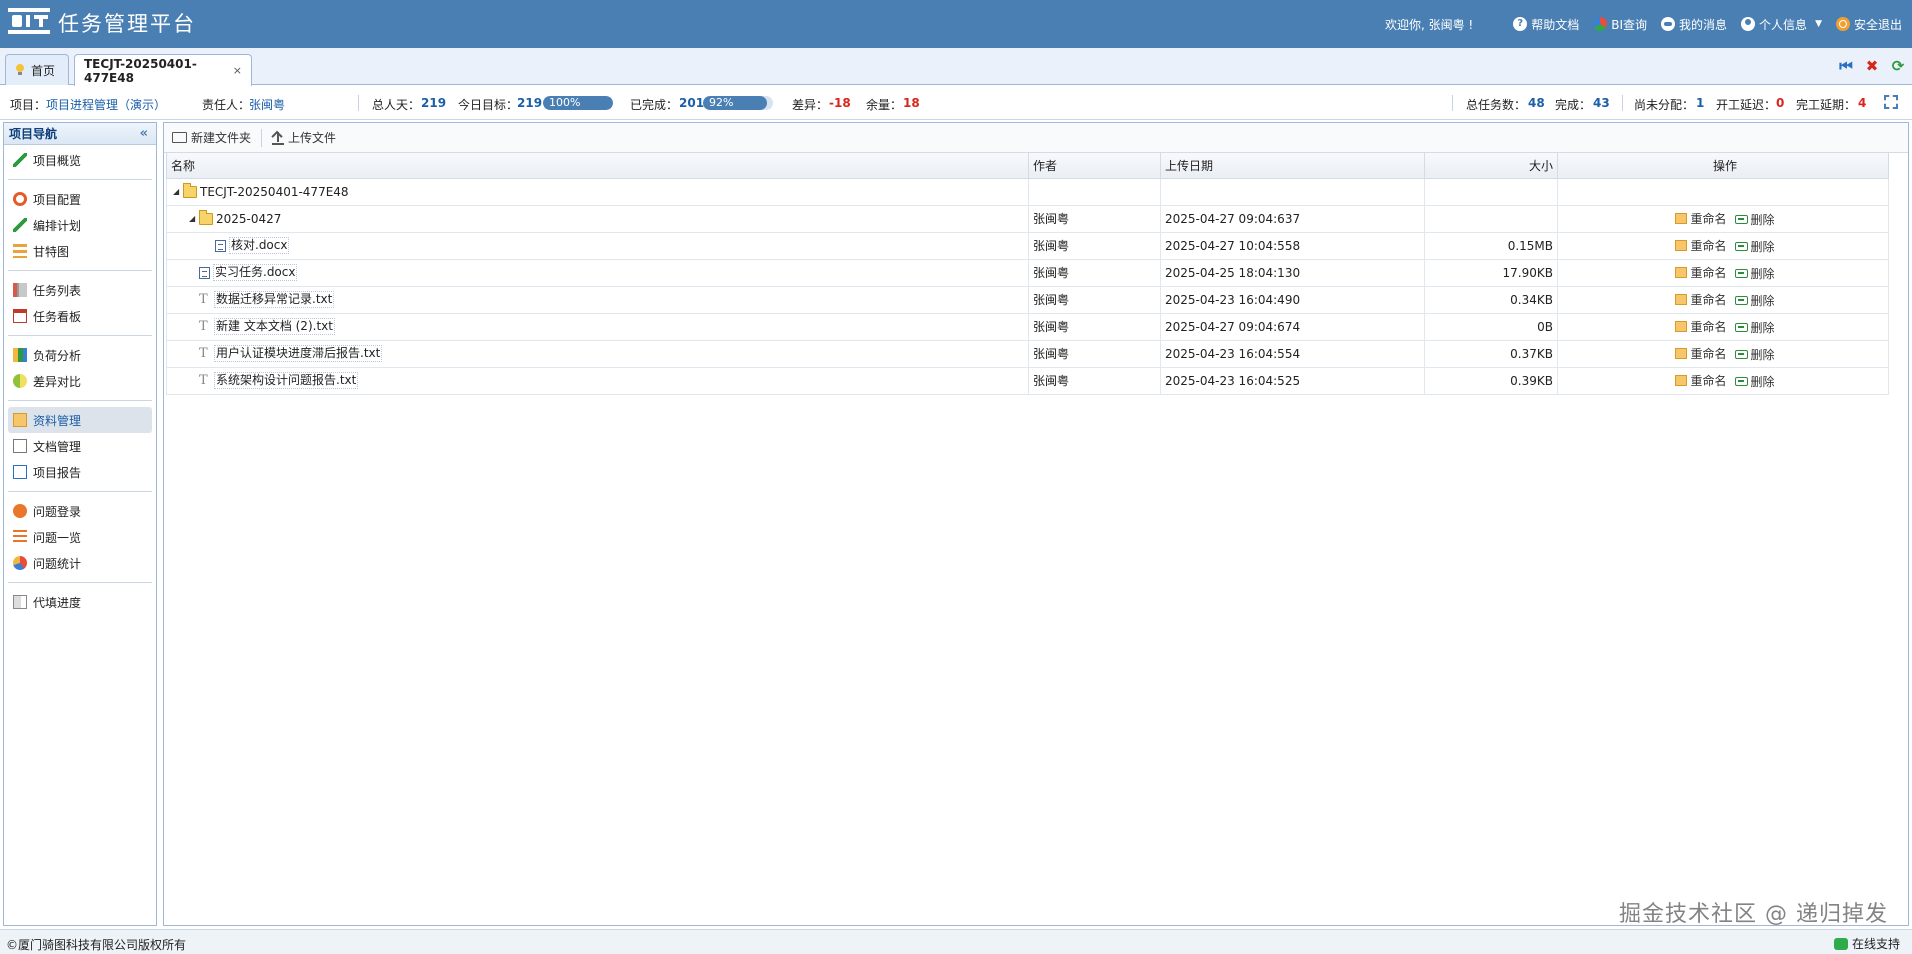 The height and width of the screenshot is (954, 1912). What do you see at coordinates (1866, 943) in the screenshot?
I see `online-support-link: 在线支持` at bounding box center [1866, 943].